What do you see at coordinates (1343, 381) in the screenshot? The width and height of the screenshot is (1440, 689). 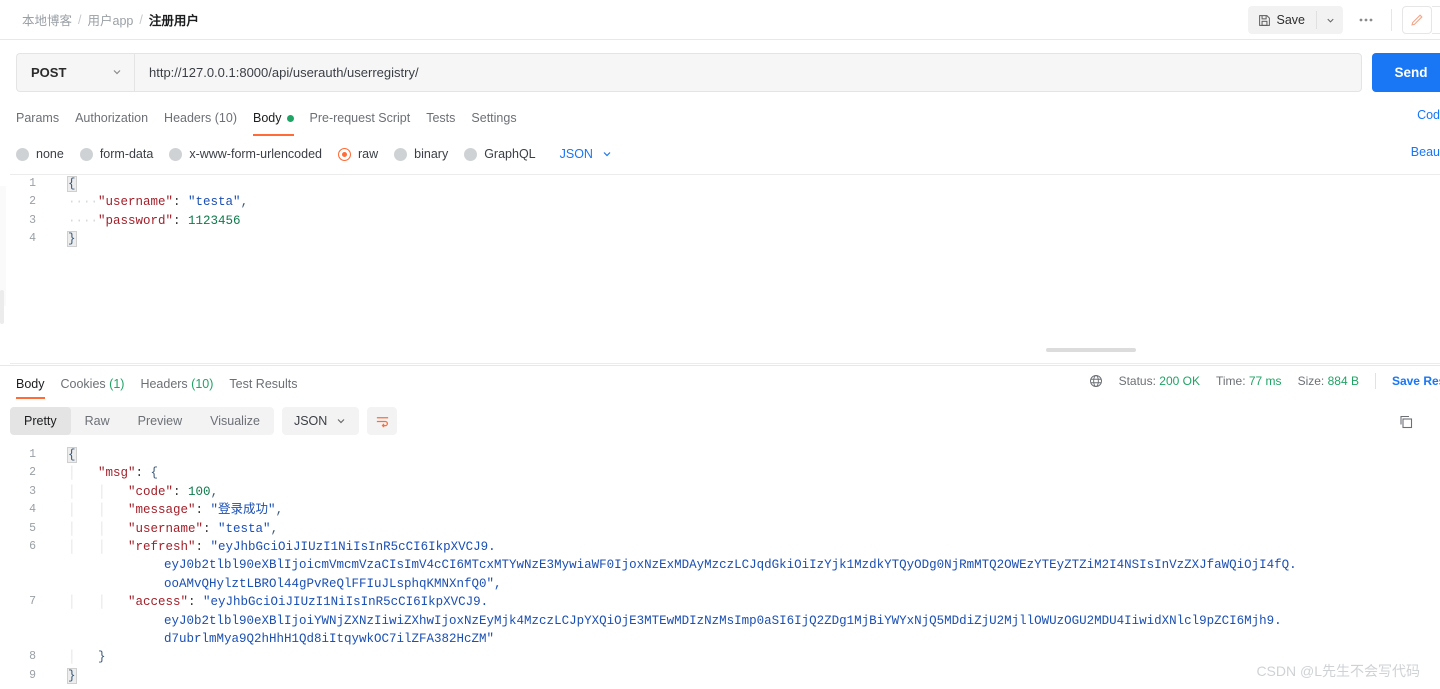 I see `size-value: 884 B` at bounding box center [1343, 381].